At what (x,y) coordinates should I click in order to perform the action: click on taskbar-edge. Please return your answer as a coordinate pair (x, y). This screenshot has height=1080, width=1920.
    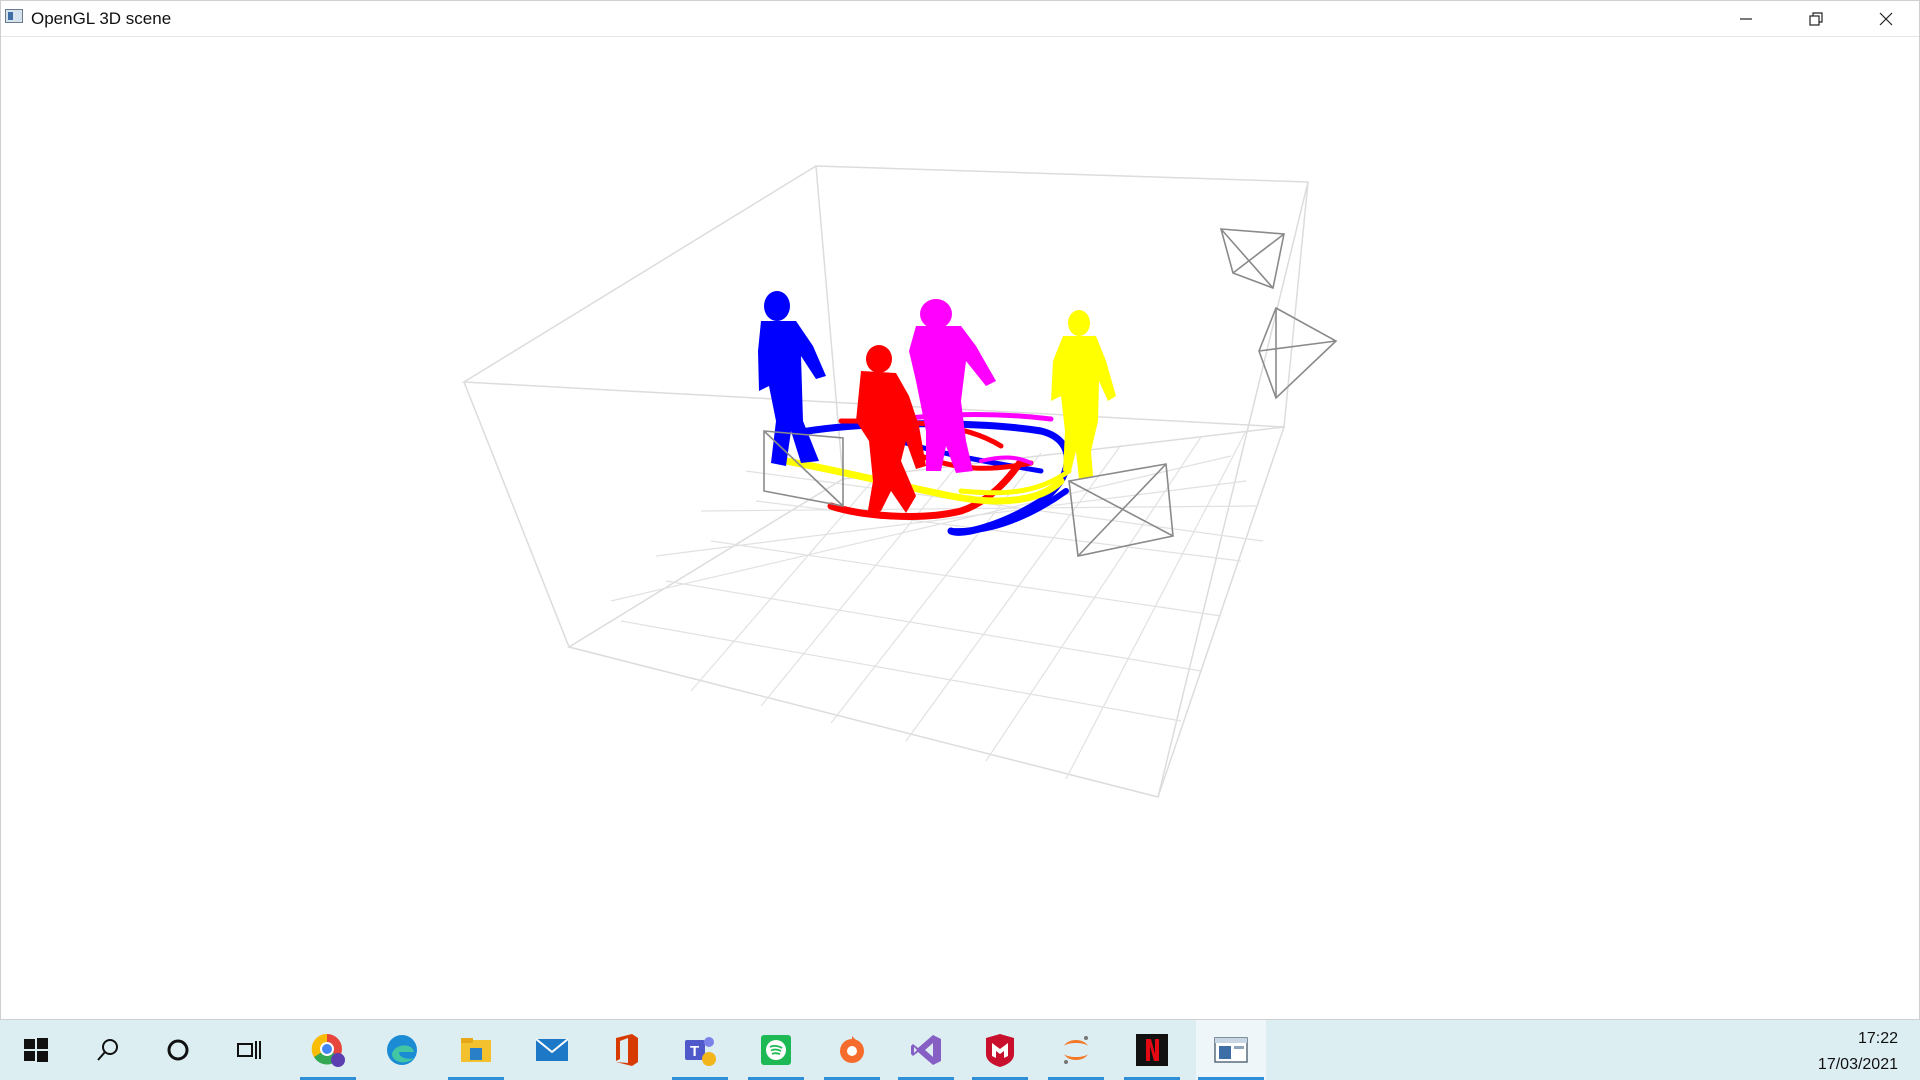
    Looking at the image, I should click on (402, 1050).